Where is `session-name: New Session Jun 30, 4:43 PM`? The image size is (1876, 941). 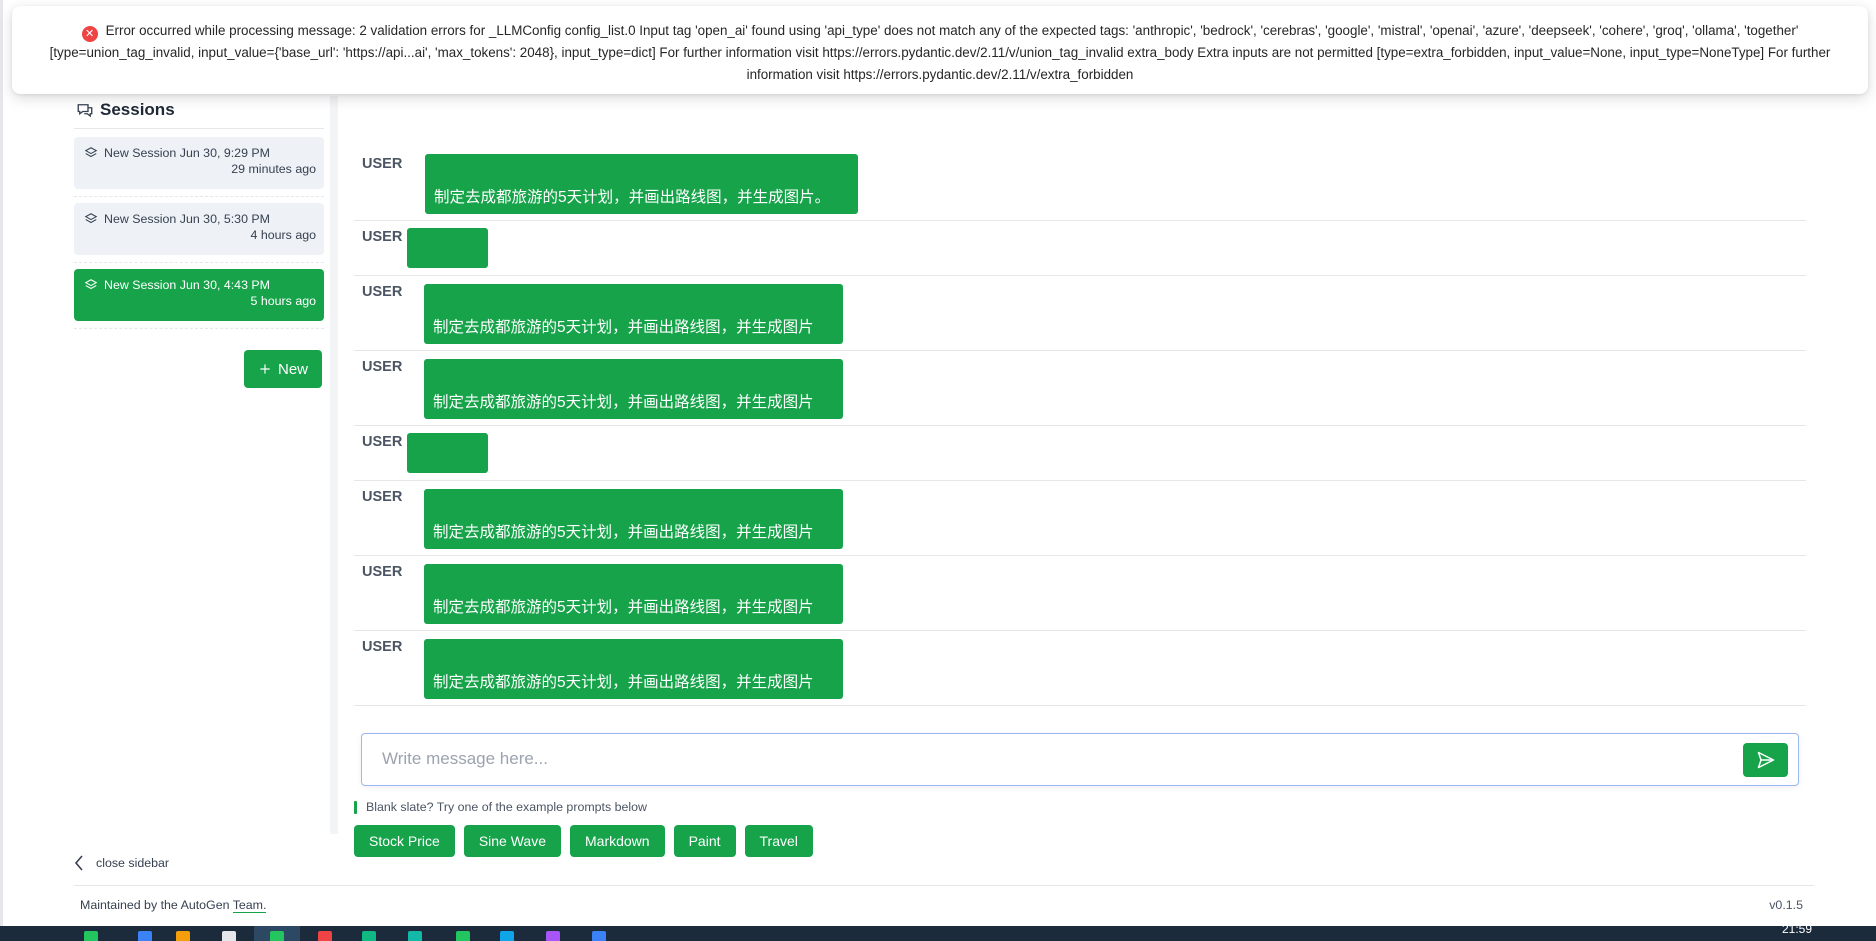 session-name: New Session Jun 30, 4:43 PM is located at coordinates (187, 285).